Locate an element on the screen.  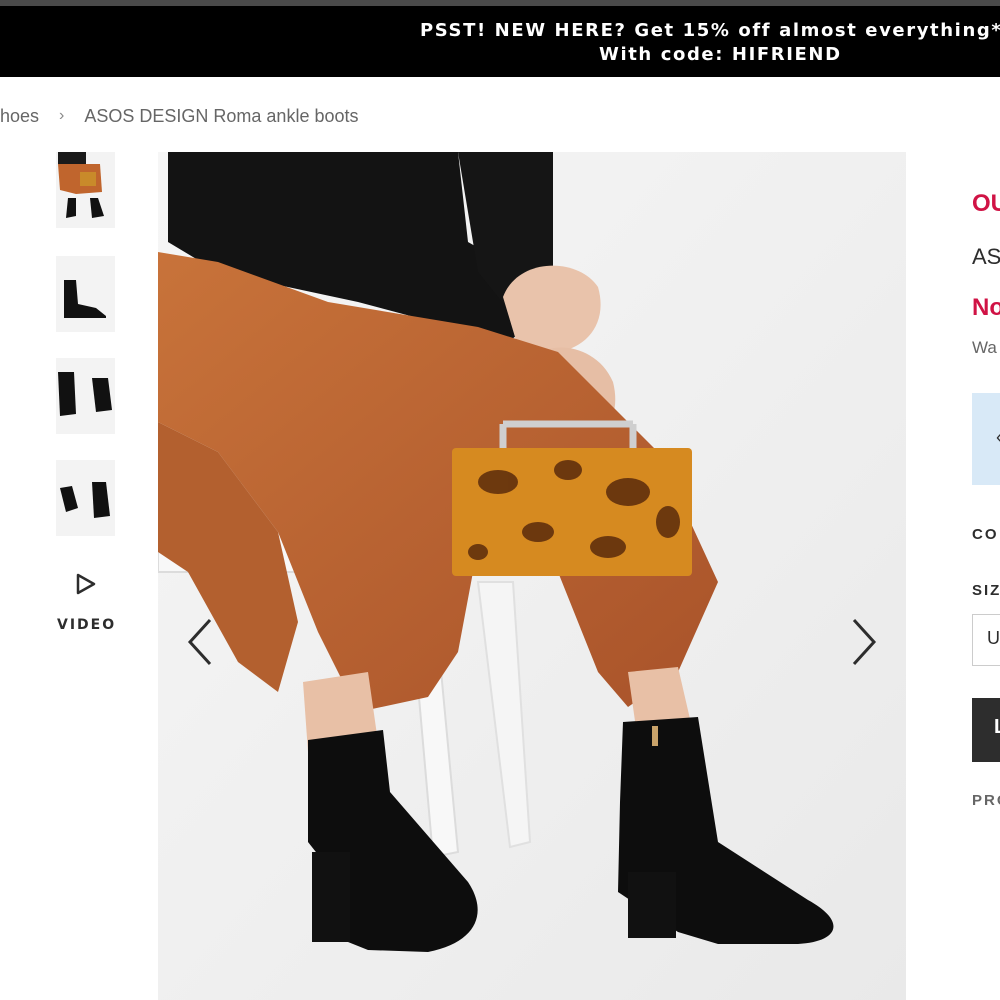
product-price: No is located at coordinates (986, 307).